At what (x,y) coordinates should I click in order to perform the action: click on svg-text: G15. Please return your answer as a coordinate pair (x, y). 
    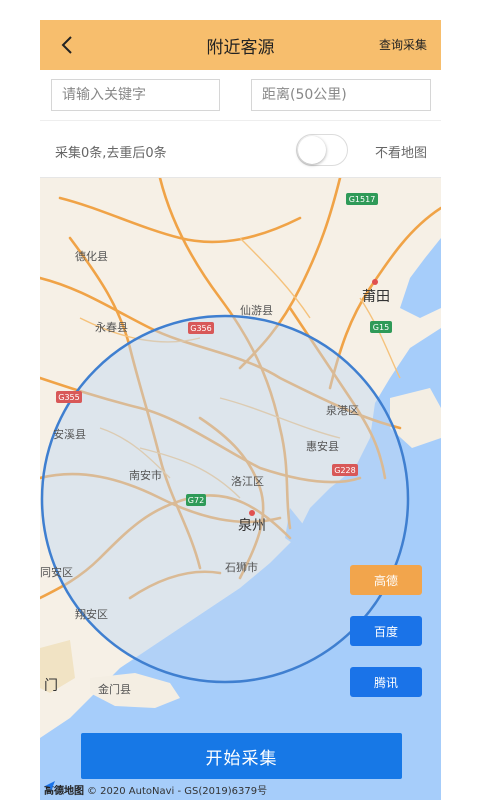
    Looking at the image, I should click on (381, 327).